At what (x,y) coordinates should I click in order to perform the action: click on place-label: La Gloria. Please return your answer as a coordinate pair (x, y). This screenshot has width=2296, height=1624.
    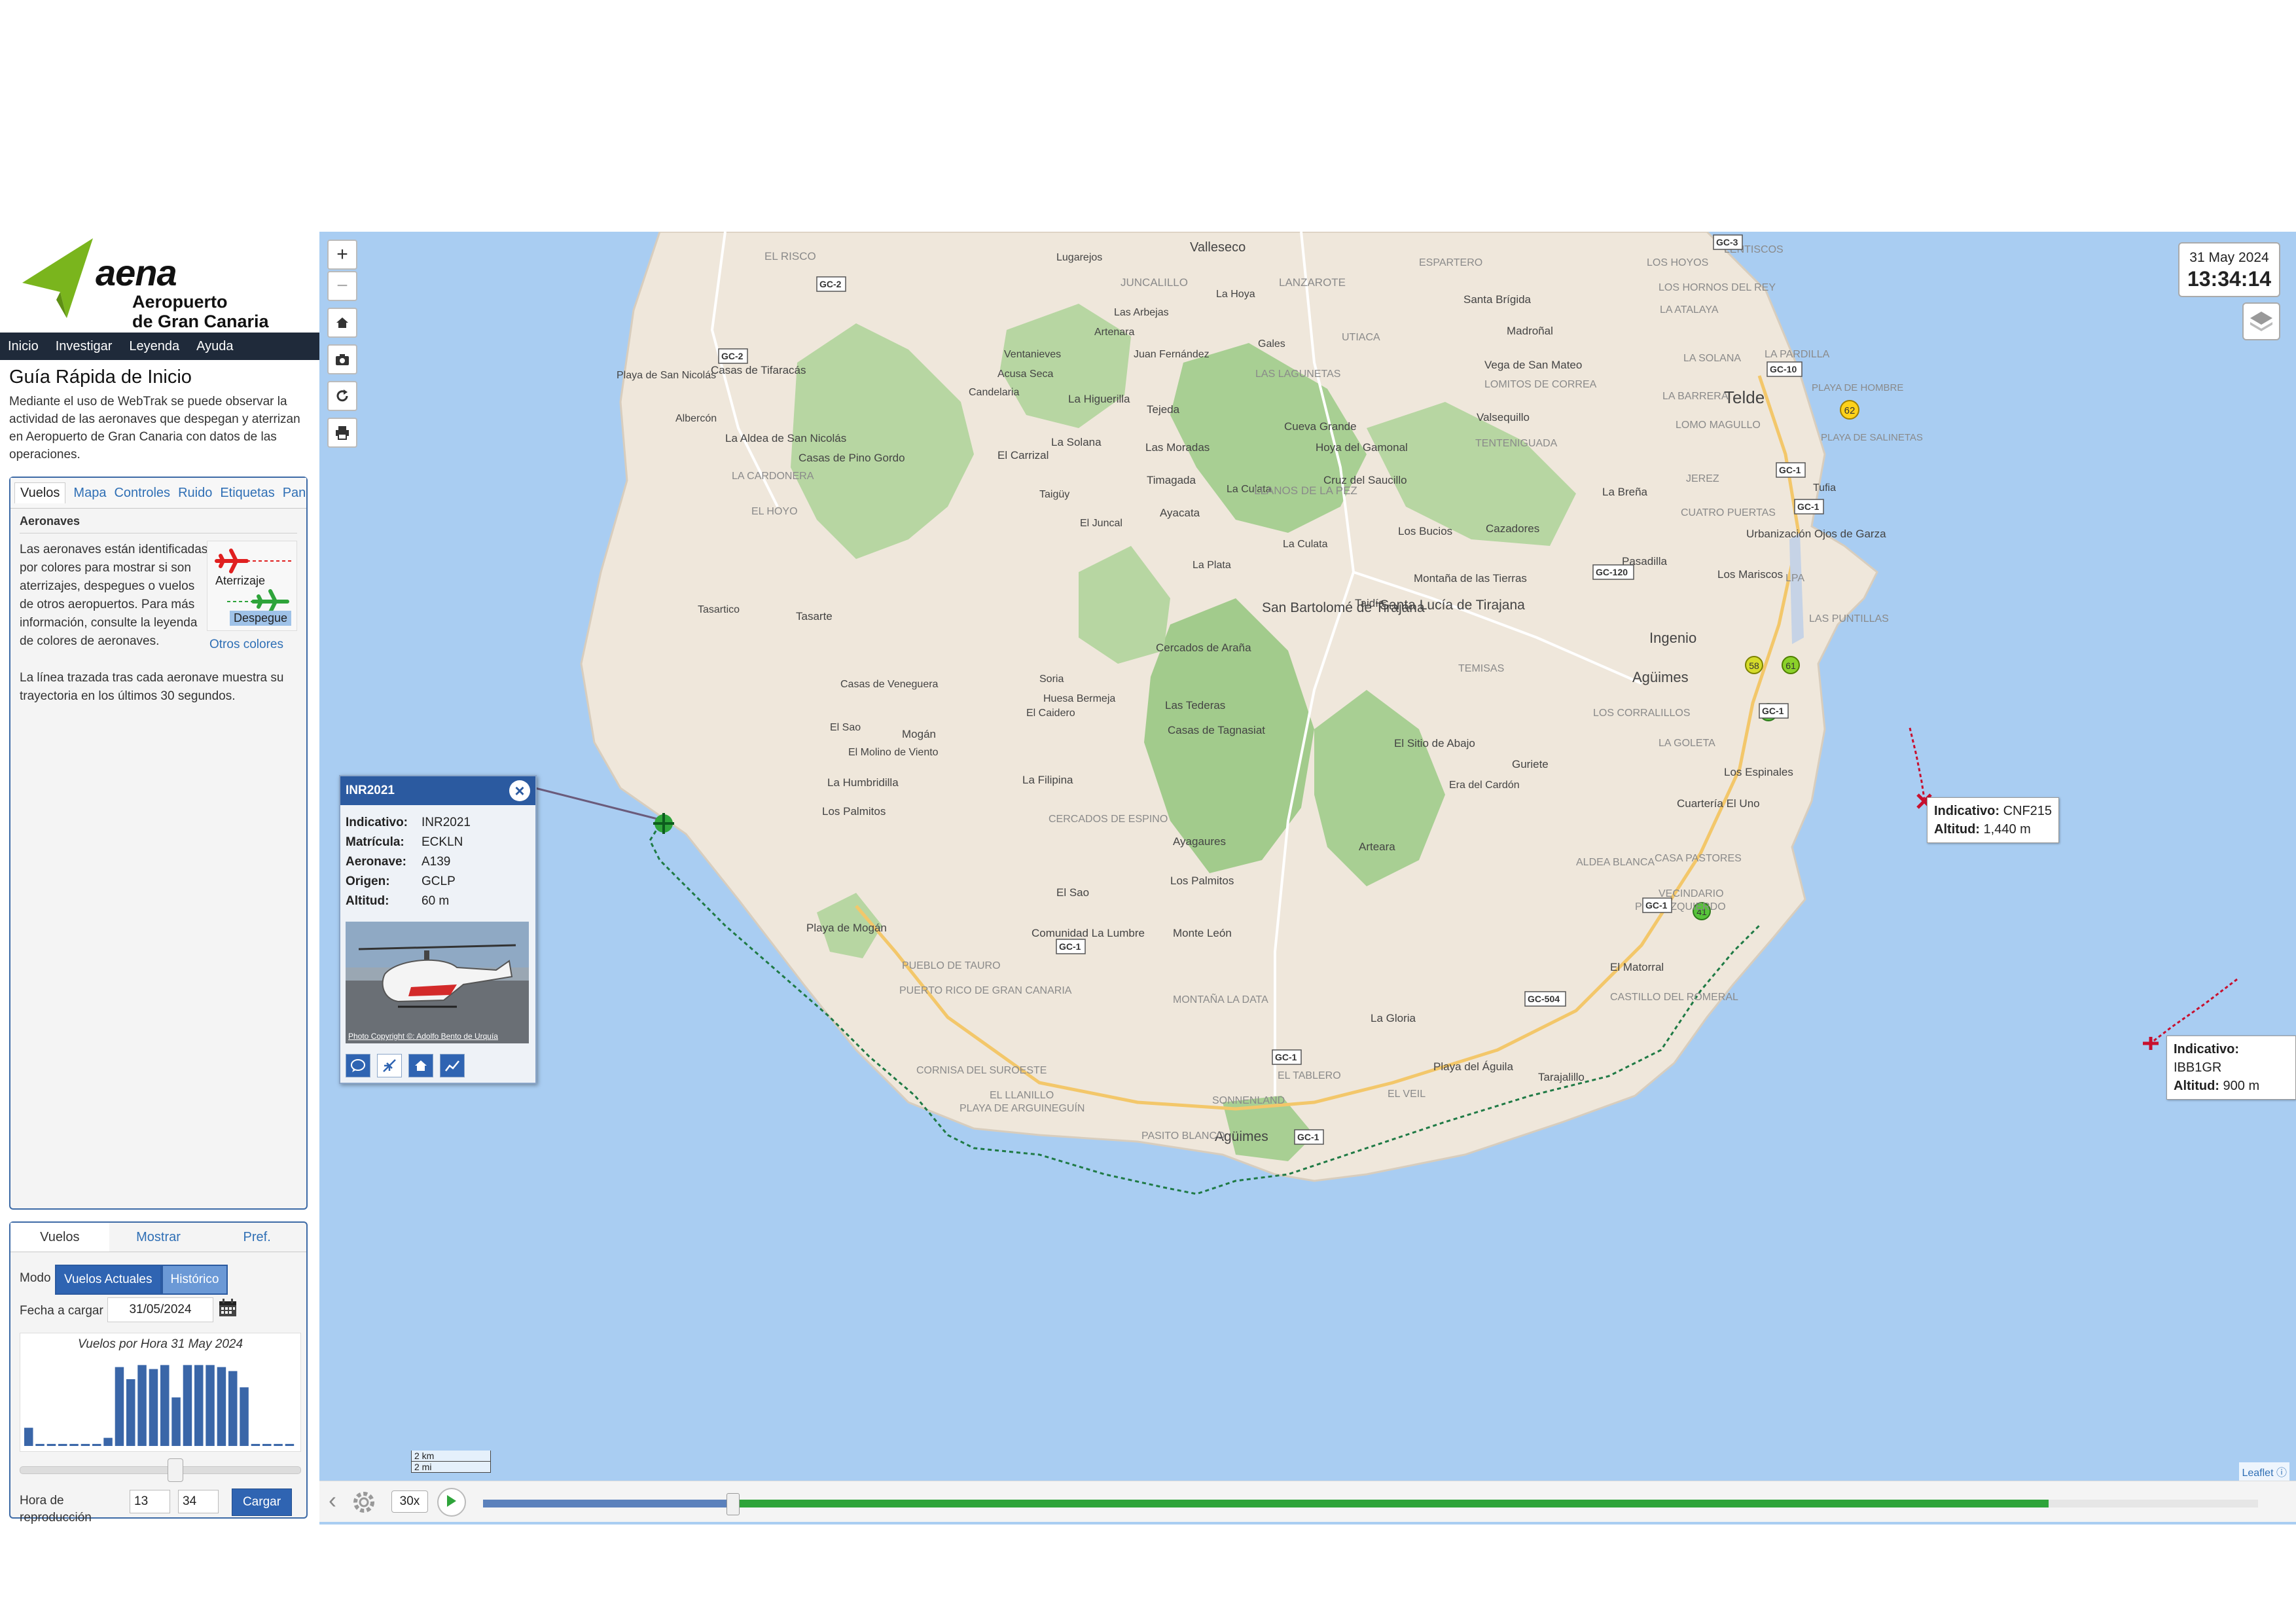
    Looking at the image, I should click on (1394, 1018).